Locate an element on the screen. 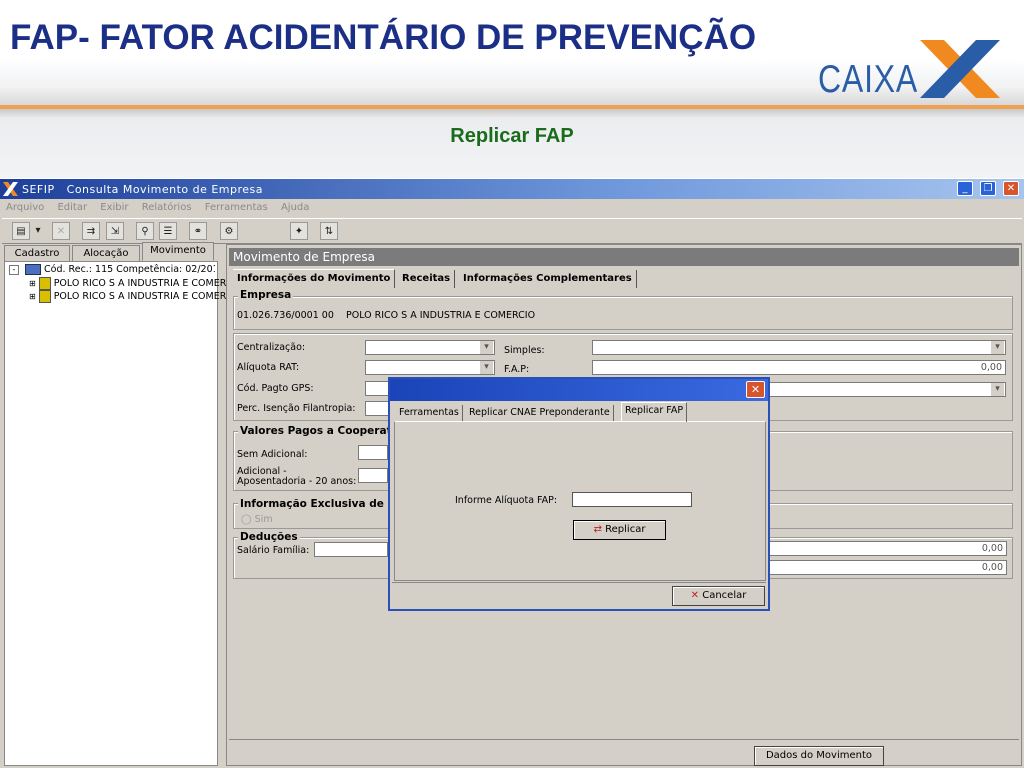  tab-alocacao: Alocação is located at coordinates (106, 253).